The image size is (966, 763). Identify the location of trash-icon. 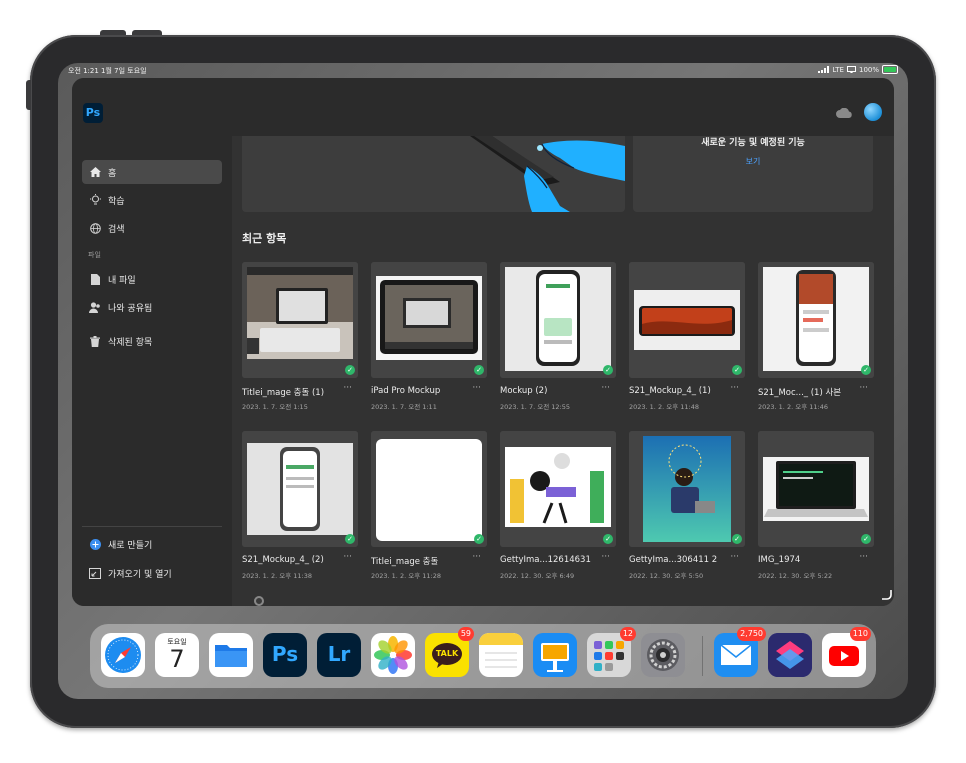
(95, 341).